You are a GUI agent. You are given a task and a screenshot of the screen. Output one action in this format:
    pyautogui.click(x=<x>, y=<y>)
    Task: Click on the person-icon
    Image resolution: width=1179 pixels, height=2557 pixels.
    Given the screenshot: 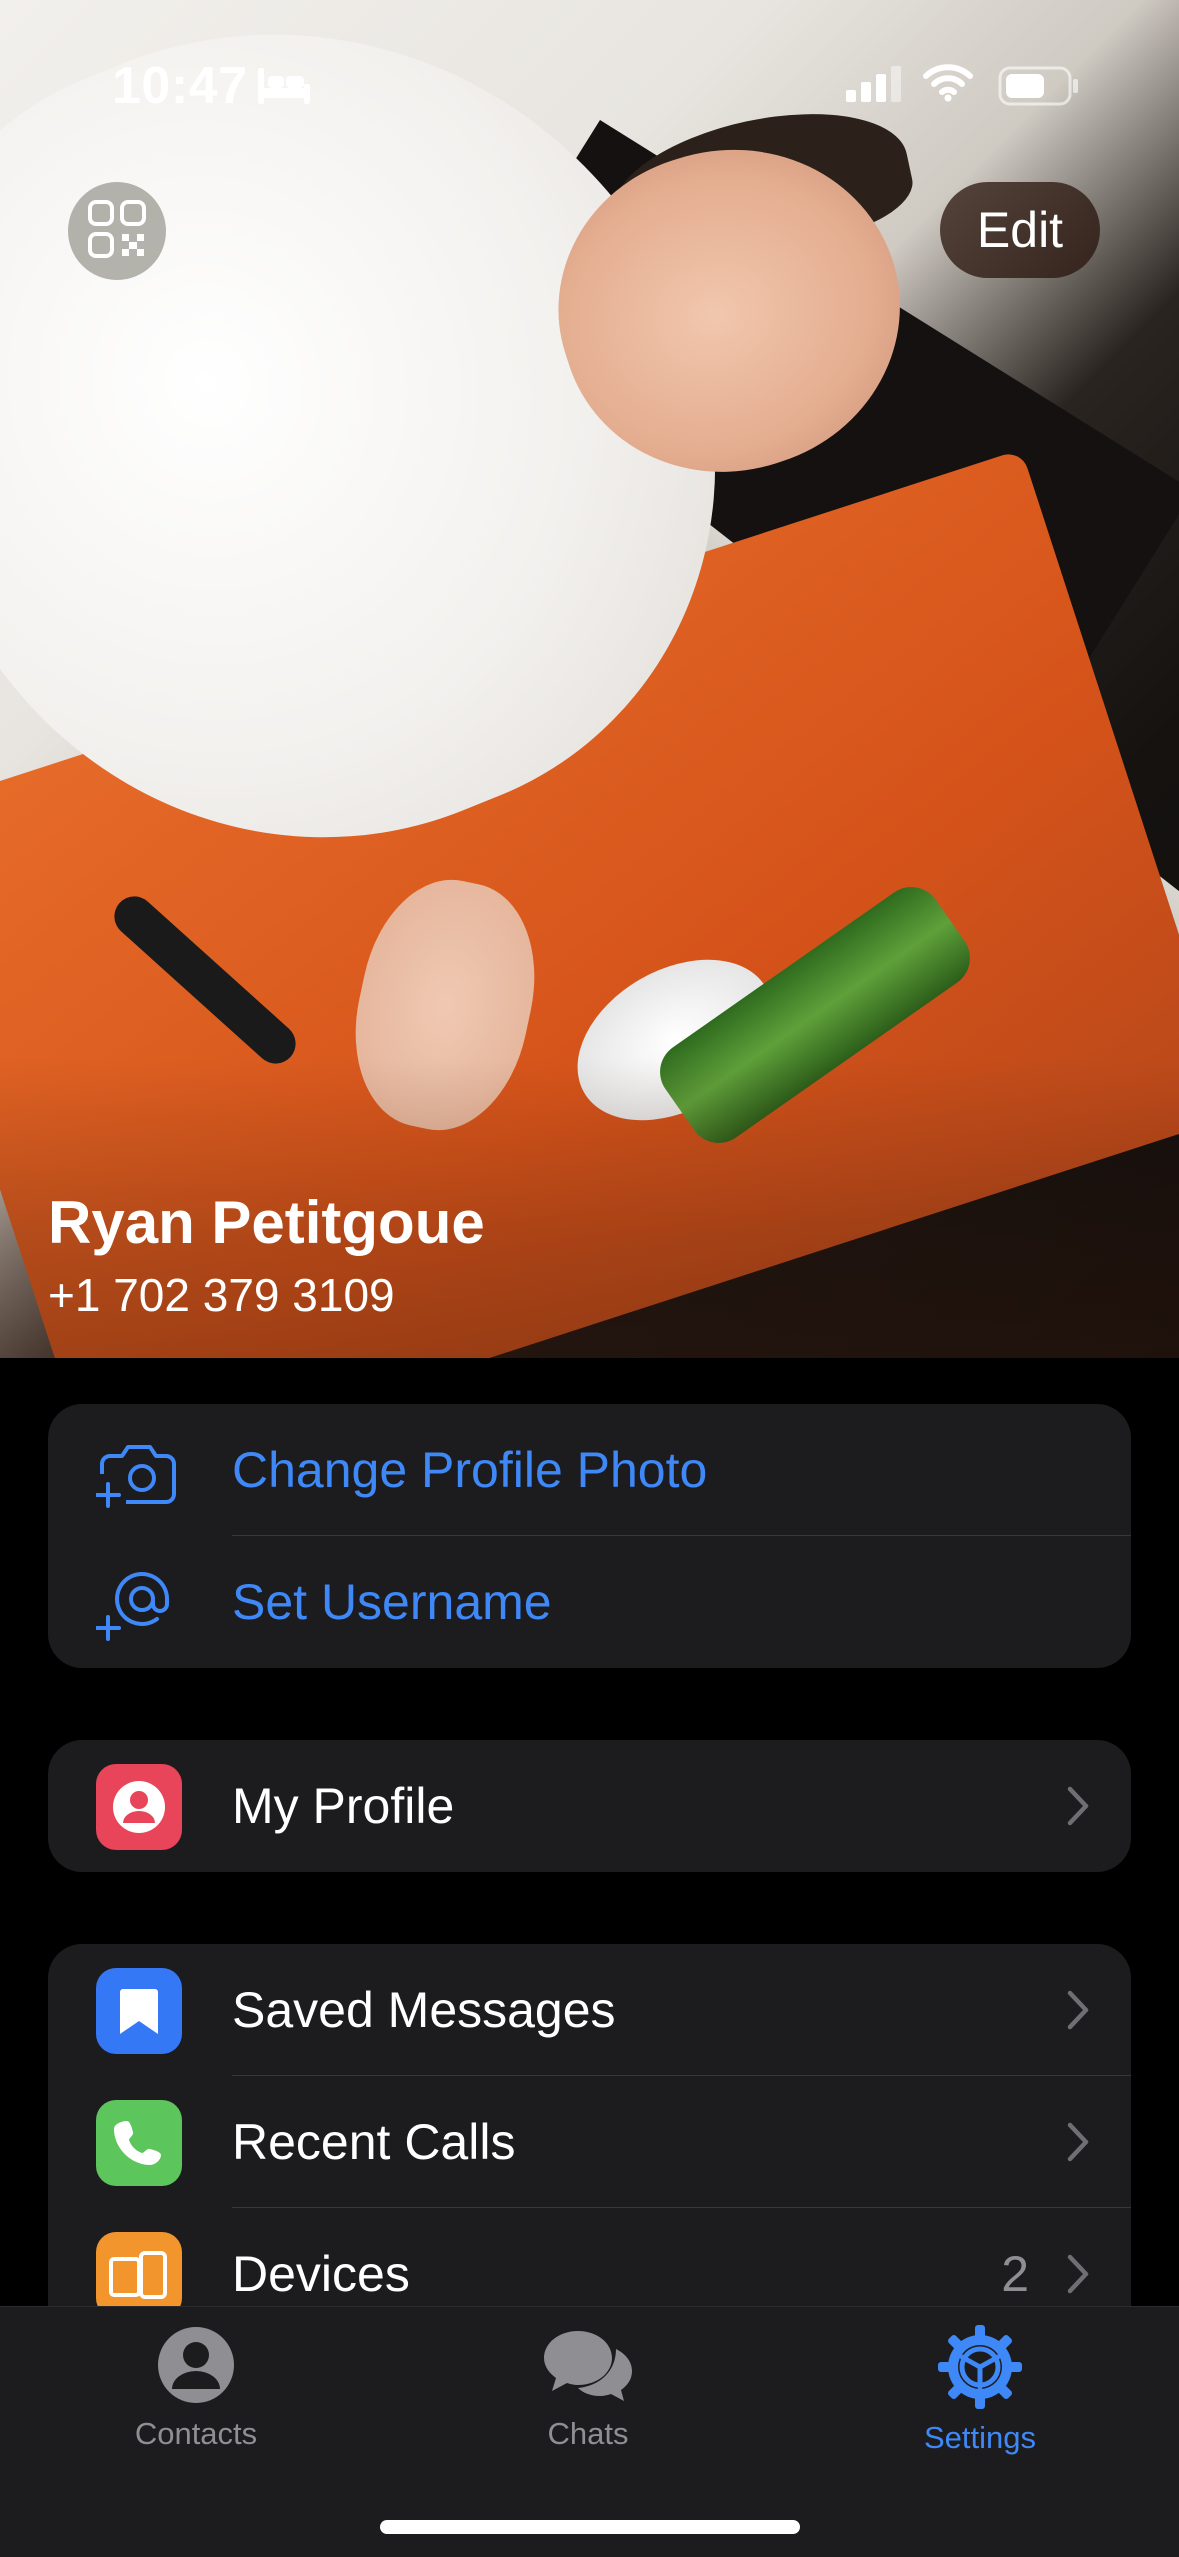 What is the action you would take?
    pyautogui.click(x=139, y=1807)
    